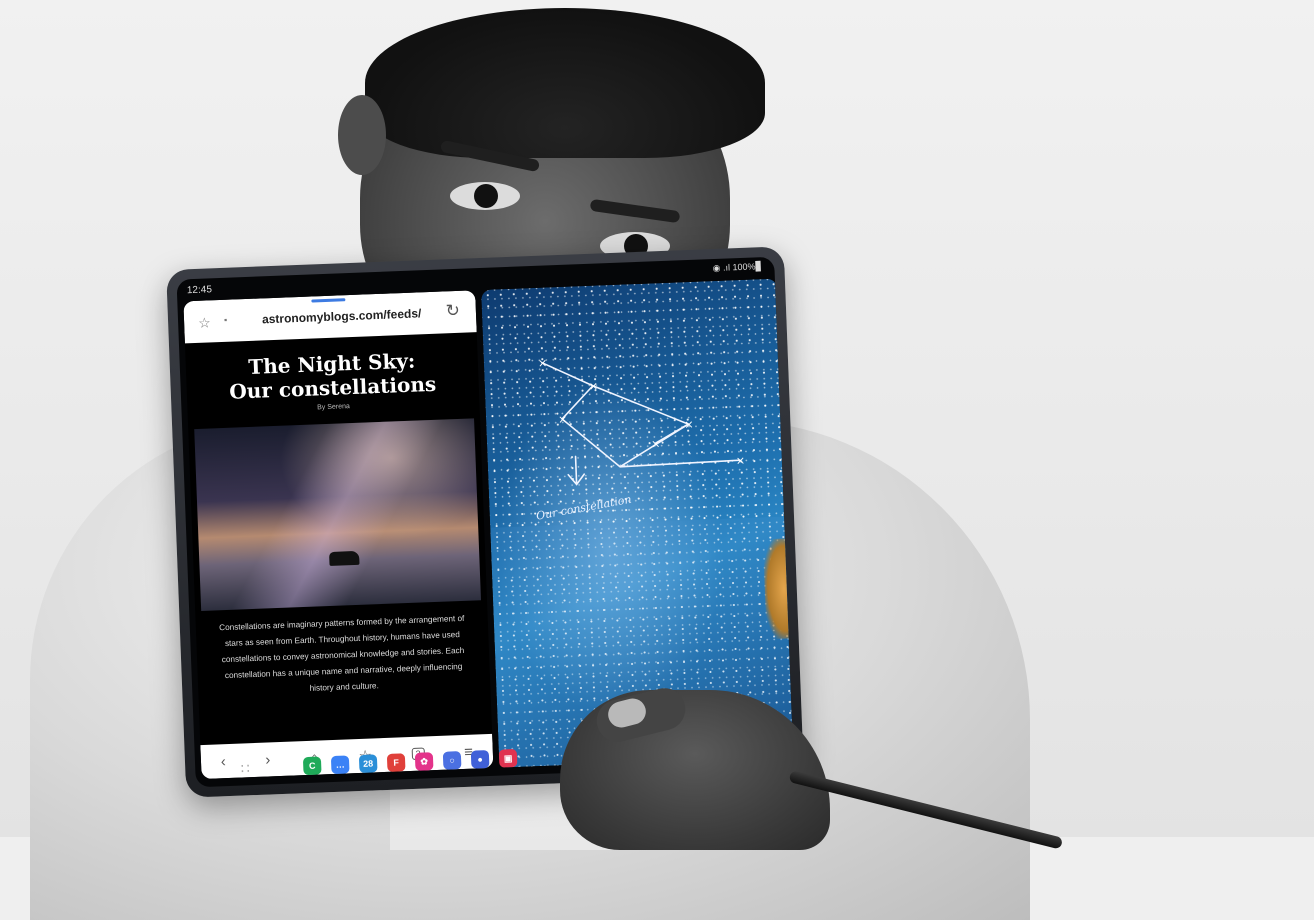  What do you see at coordinates (328, 300) in the screenshot?
I see `window-drag-handle` at bounding box center [328, 300].